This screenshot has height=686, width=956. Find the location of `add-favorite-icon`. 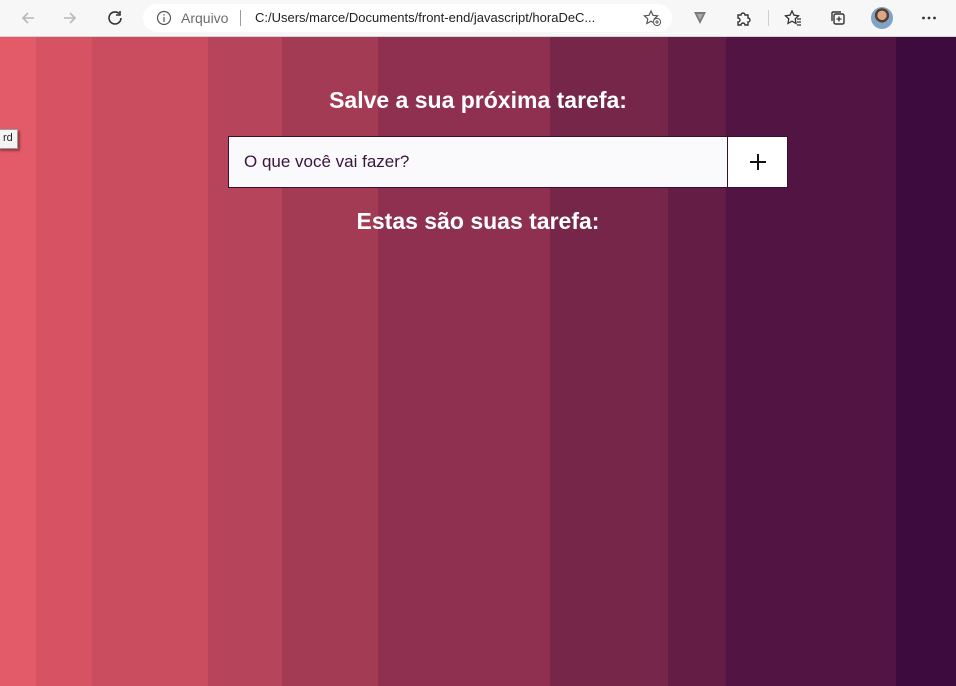

add-favorite-icon is located at coordinates (652, 20).